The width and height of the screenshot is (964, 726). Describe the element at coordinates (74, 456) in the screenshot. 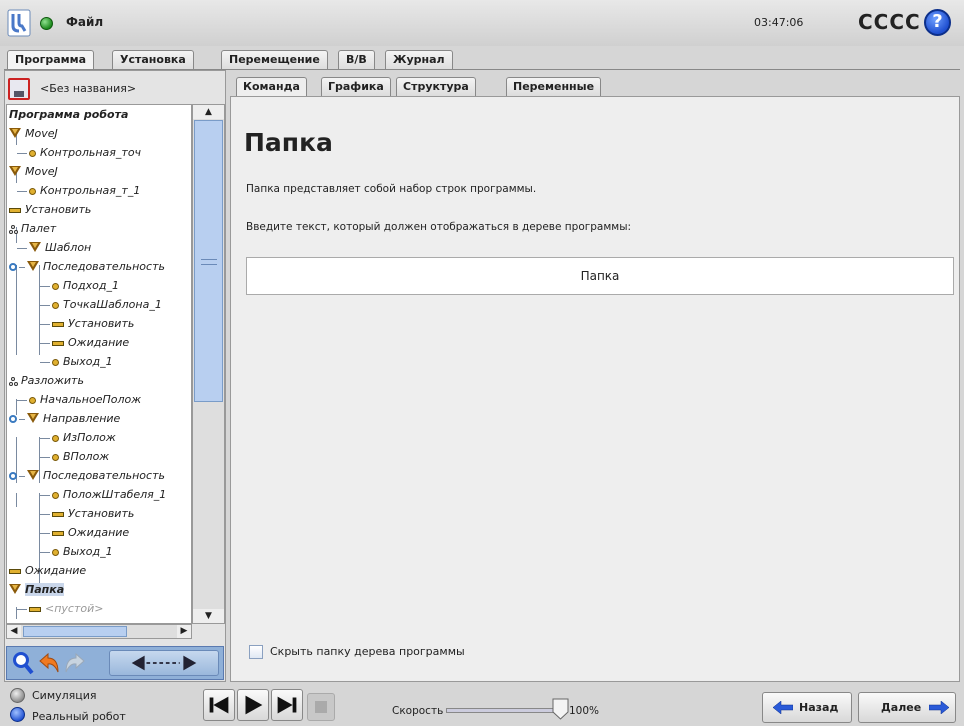

I see `tree-item-to-pos: ВПолож` at that location.